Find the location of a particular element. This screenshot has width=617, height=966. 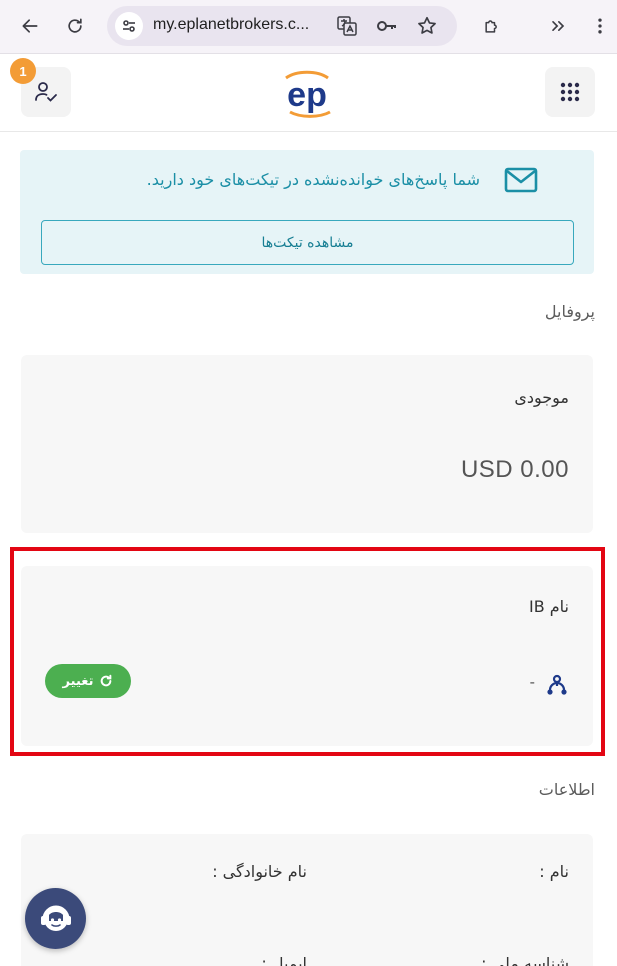

support-agent-icon is located at coordinates (55, 918).